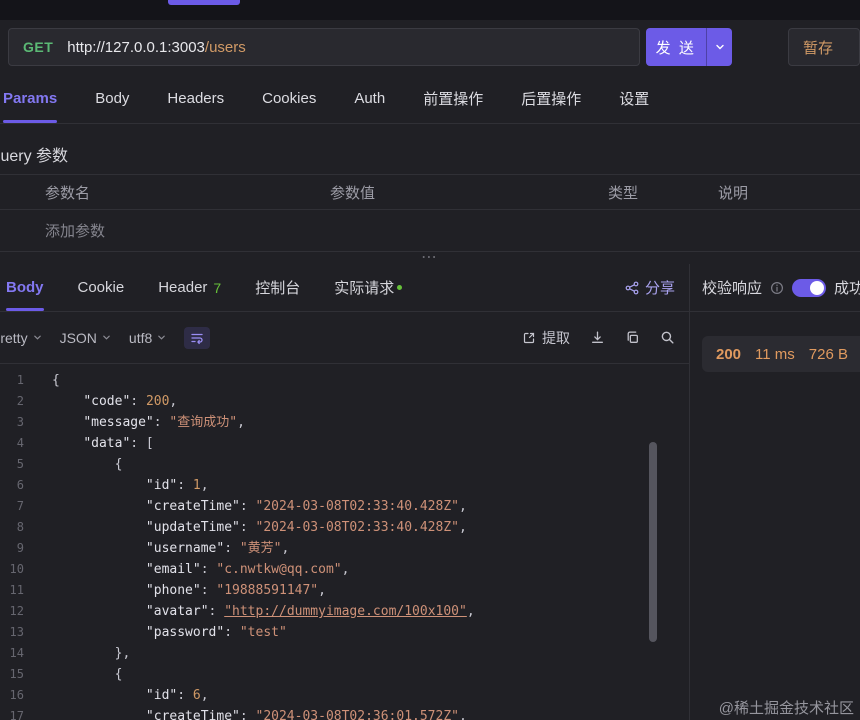 The height and width of the screenshot is (720, 860). Describe the element at coordinates (112, 98) in the screenshot. I see `tab-body: Body` at that location.